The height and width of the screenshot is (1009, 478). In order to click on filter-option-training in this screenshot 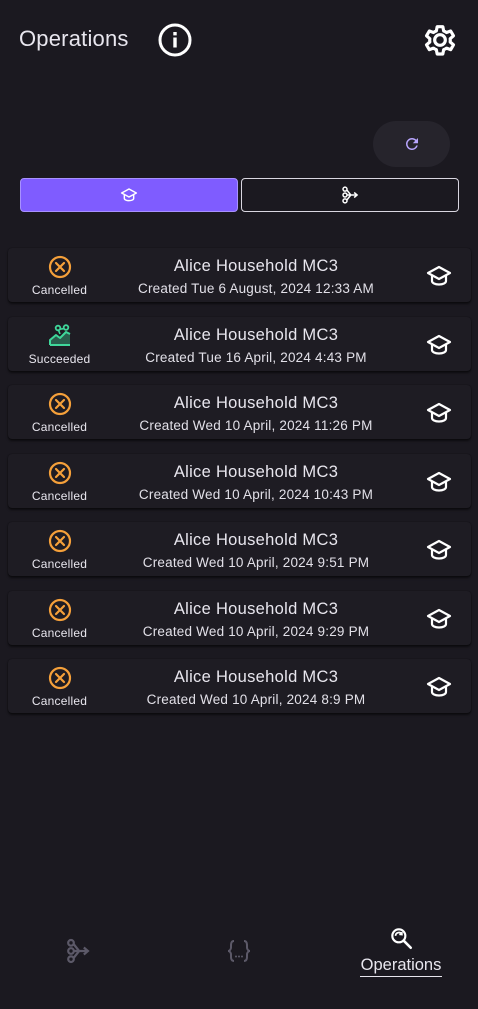, I will do `click(129, 195)`.